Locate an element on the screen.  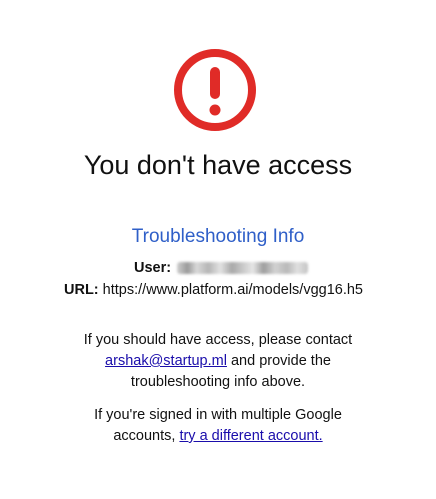
redacted-user-value is located at coordinates (243, 268).